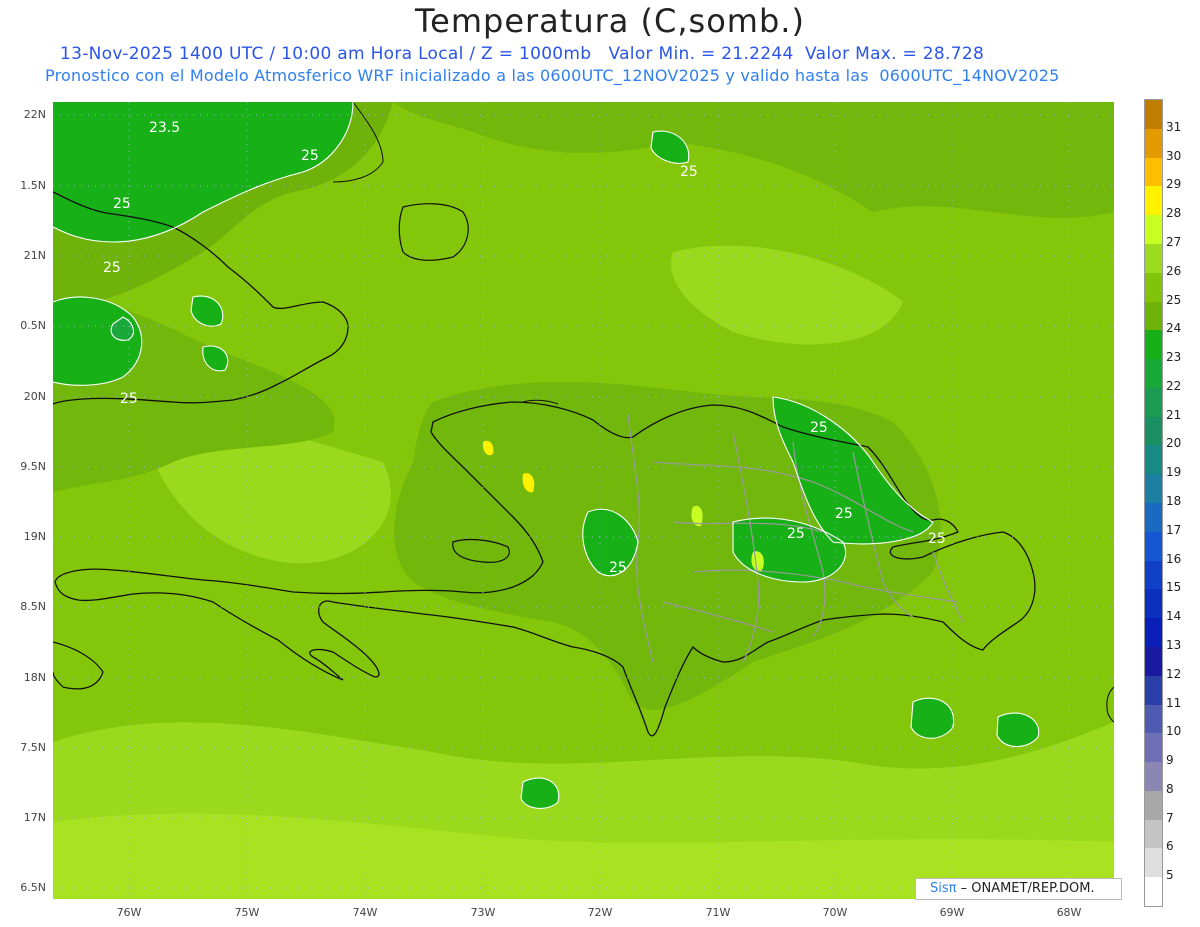 The width and height of the screenshot is (1200, 927). What do you see at coordinates (1174, 616) in the screenshot?
I see `colorbar-label: 14` at bounding box center [1174, 616].